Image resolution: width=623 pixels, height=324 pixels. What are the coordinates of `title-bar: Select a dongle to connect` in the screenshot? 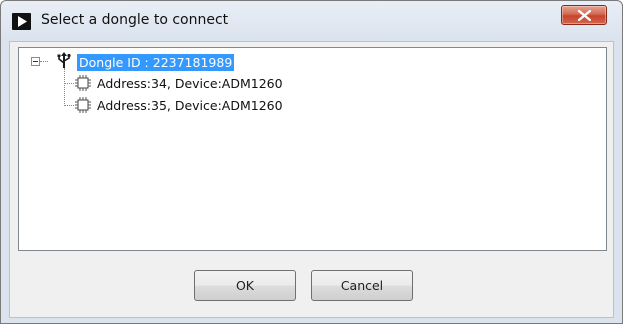 It's located at (311, 21).